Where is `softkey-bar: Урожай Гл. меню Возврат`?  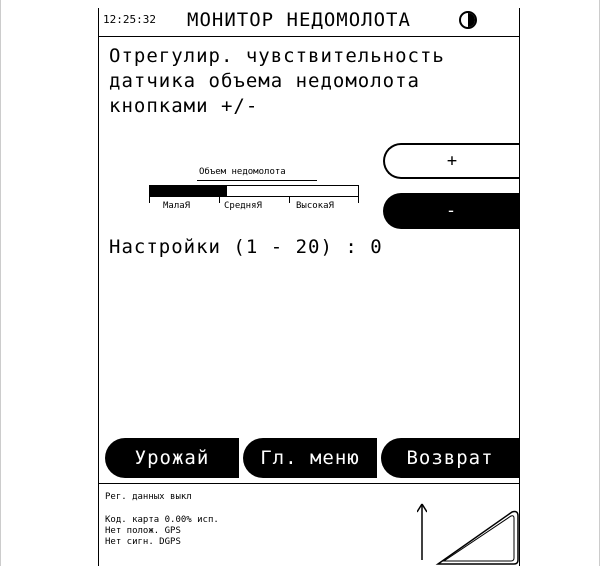 softkey-bar: Урожай Гл. меню Возврат is located at coordinates (309, 459).